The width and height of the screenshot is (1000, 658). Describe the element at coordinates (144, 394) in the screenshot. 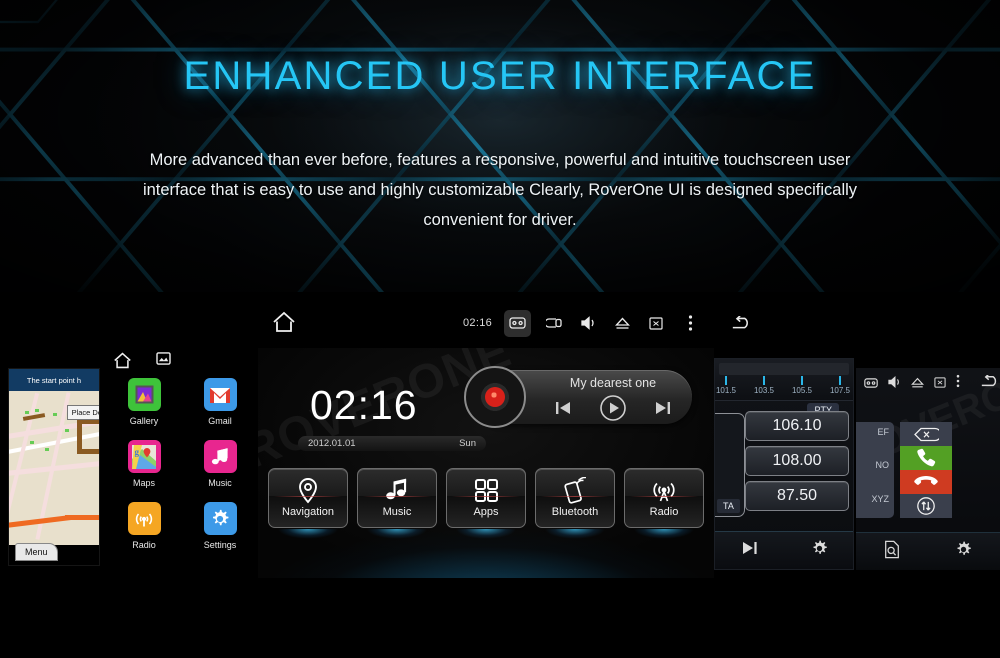

I see `gallery-icon` at that location.